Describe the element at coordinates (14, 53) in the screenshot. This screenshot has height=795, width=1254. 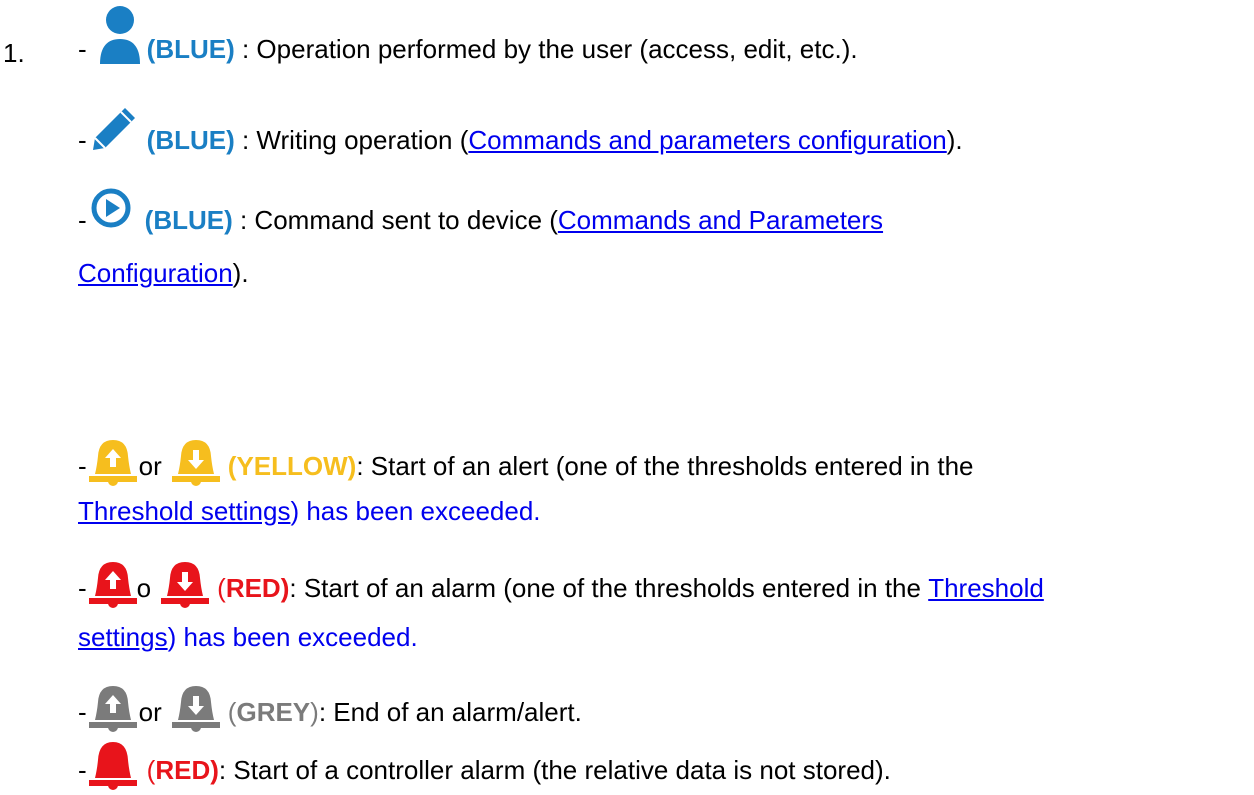
I see `list-number: 1.` at that location.